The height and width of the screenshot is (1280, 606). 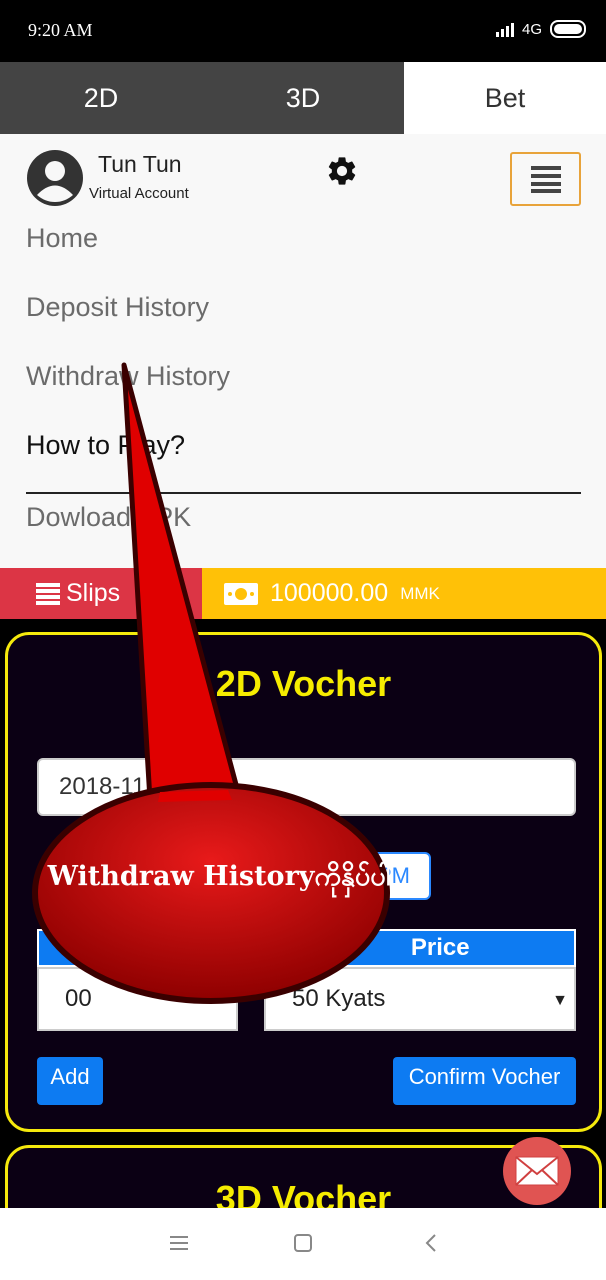 What do you see at coordinates (55, 178) in the screenshot?
I see `avatar` at bounding box center [55, 178].